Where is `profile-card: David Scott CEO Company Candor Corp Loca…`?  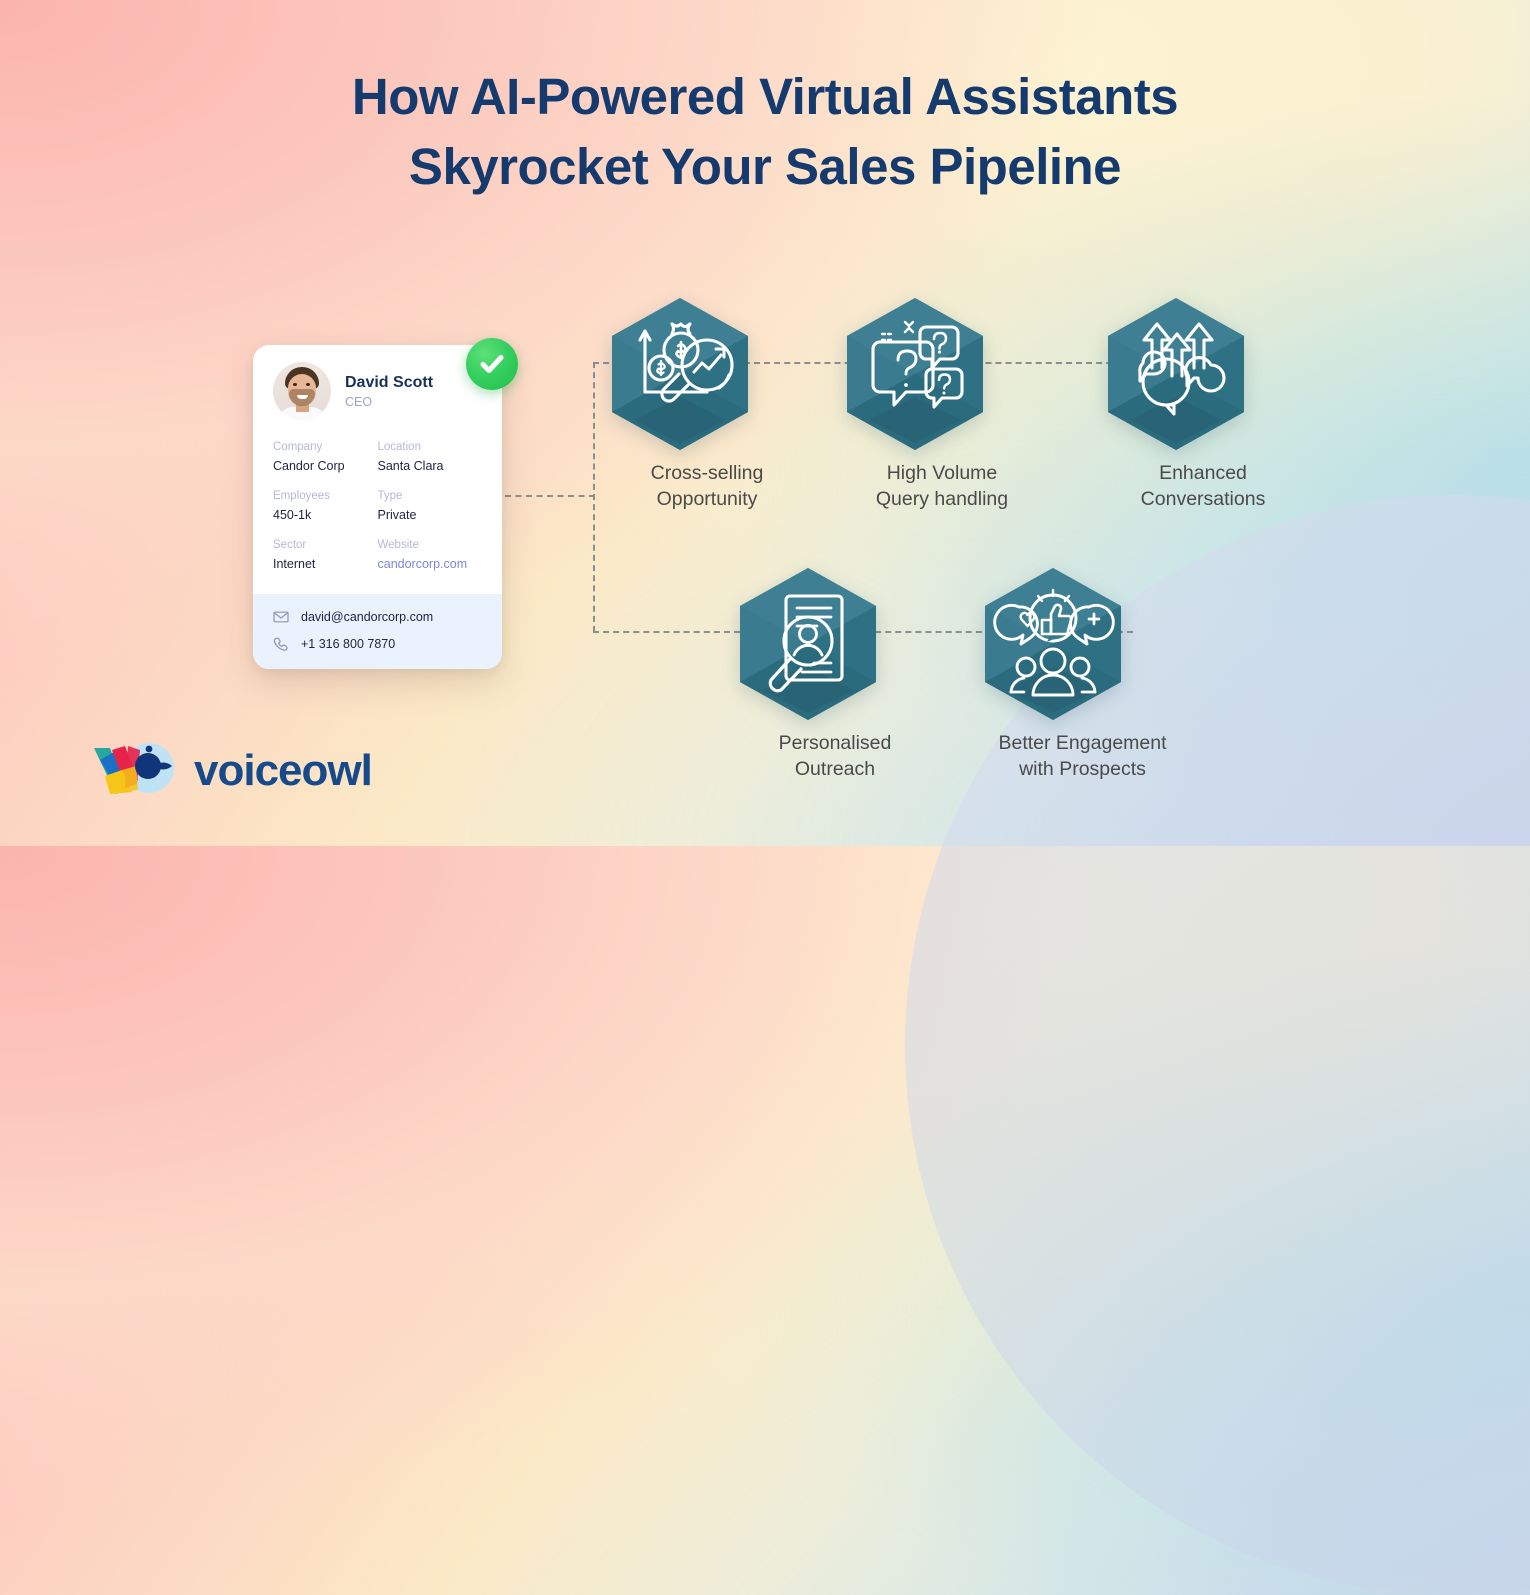
profile-card: David Scott CEO Company Candor Corp Loca… is located at coordinates (377, 507).